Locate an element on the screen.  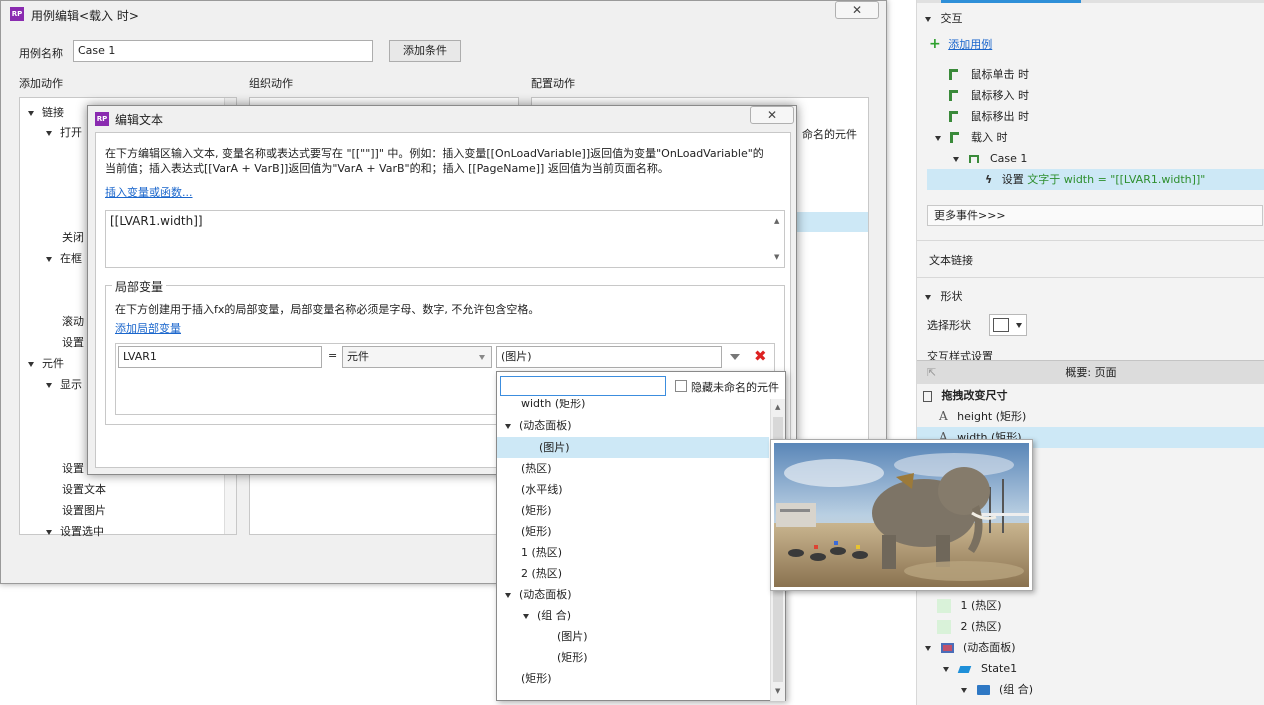
tree-item-widget: 元件 is located at coordinates (46, 363).